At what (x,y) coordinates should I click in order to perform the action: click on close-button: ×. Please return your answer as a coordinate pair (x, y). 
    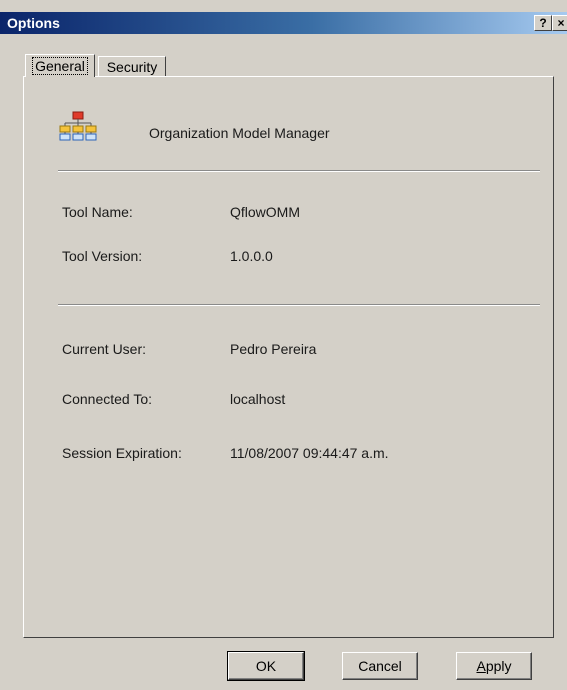
    Looking at the image, I should click on (559, 23).